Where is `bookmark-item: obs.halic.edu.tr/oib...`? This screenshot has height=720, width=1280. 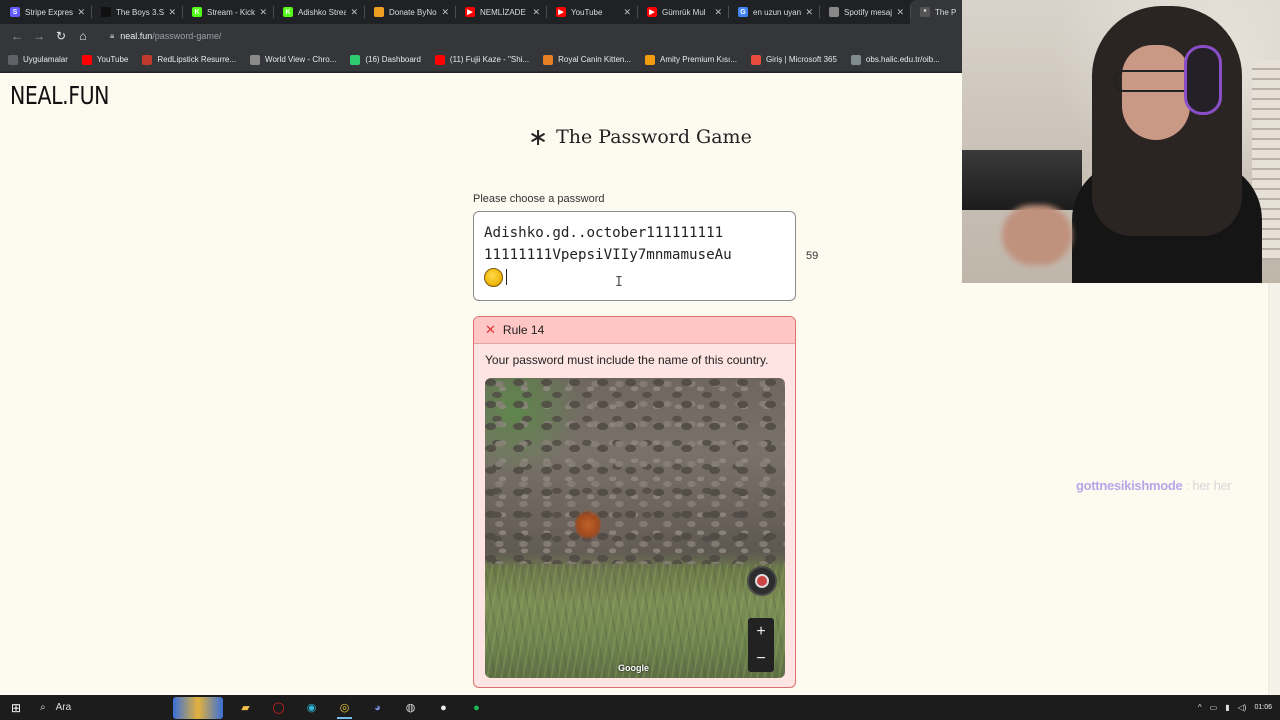 bookmark-item: obs.halic.edu.tr/oib... is located at coordinates (895, 59).